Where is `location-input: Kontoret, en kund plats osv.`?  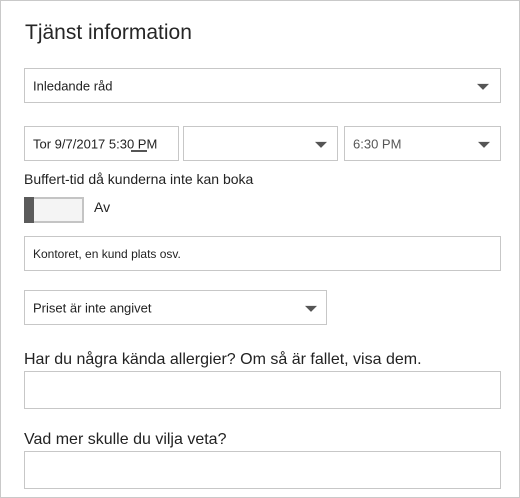
location-input: Kontoret, en kund plats osv. is located at coordinates (262, 253).